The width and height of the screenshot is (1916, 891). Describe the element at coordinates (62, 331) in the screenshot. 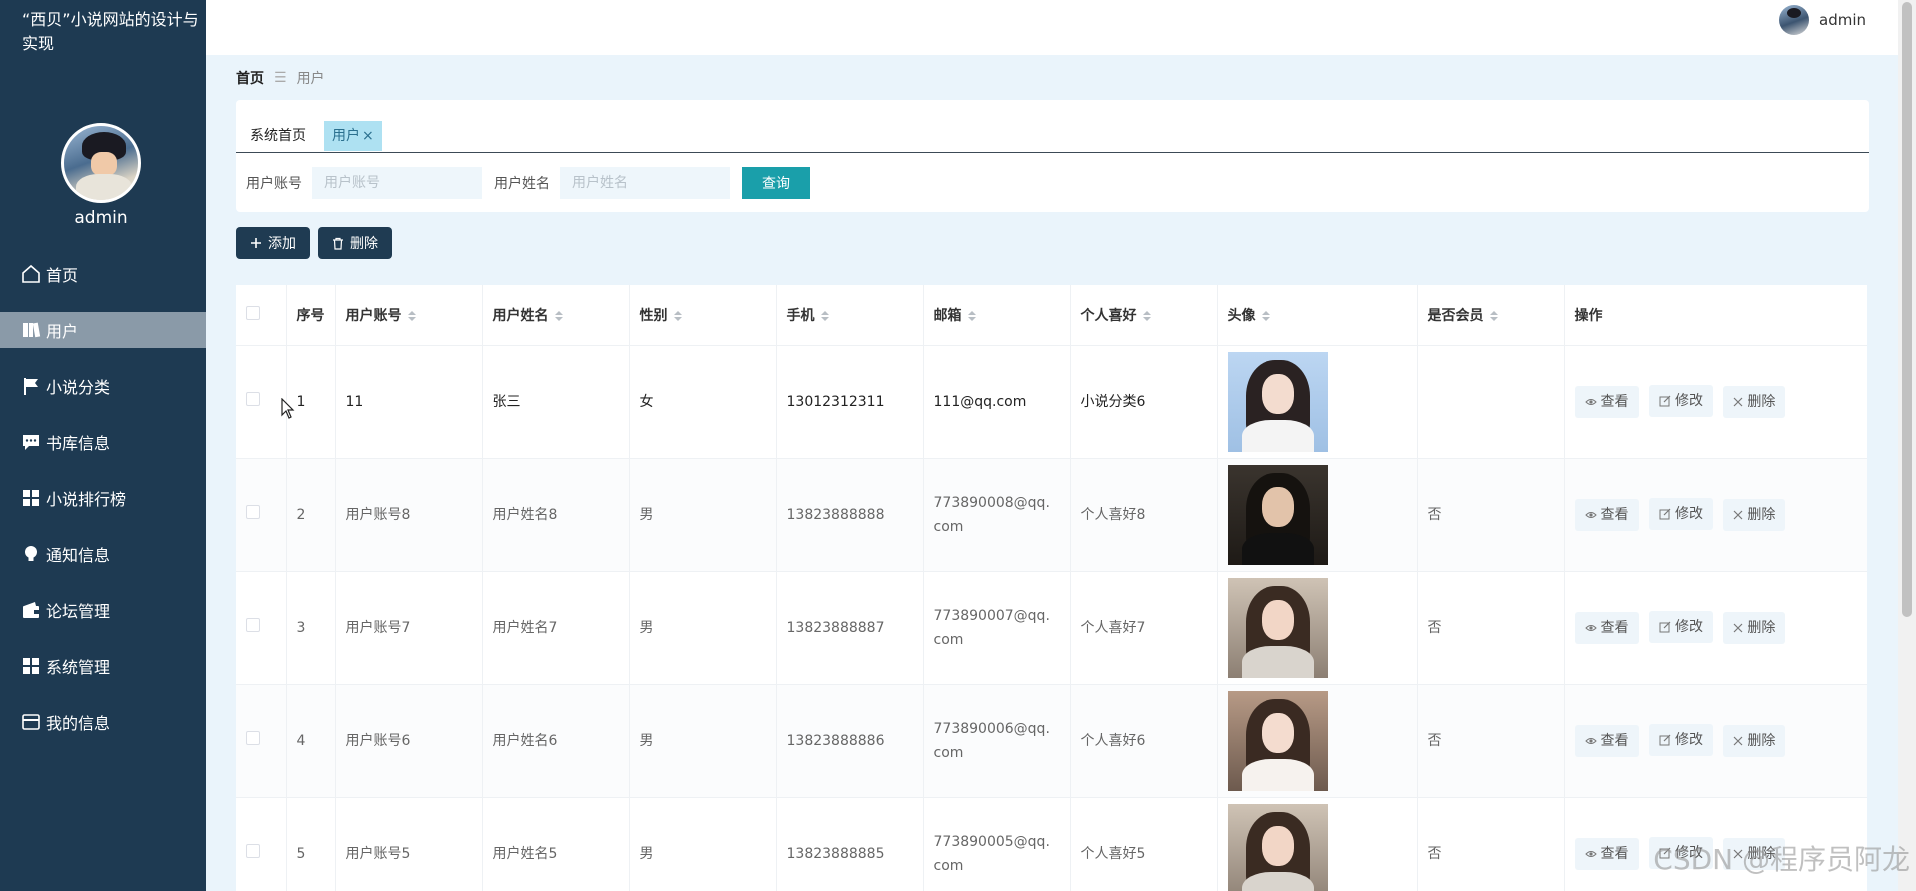

I see `sidebar-item-label: 用户` at that location.